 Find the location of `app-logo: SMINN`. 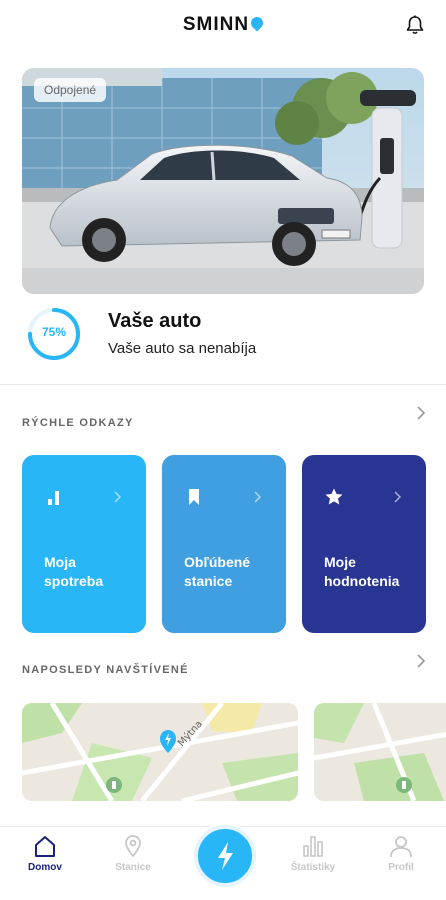

app-logo: SMINN is located at coordinates (223, 25).